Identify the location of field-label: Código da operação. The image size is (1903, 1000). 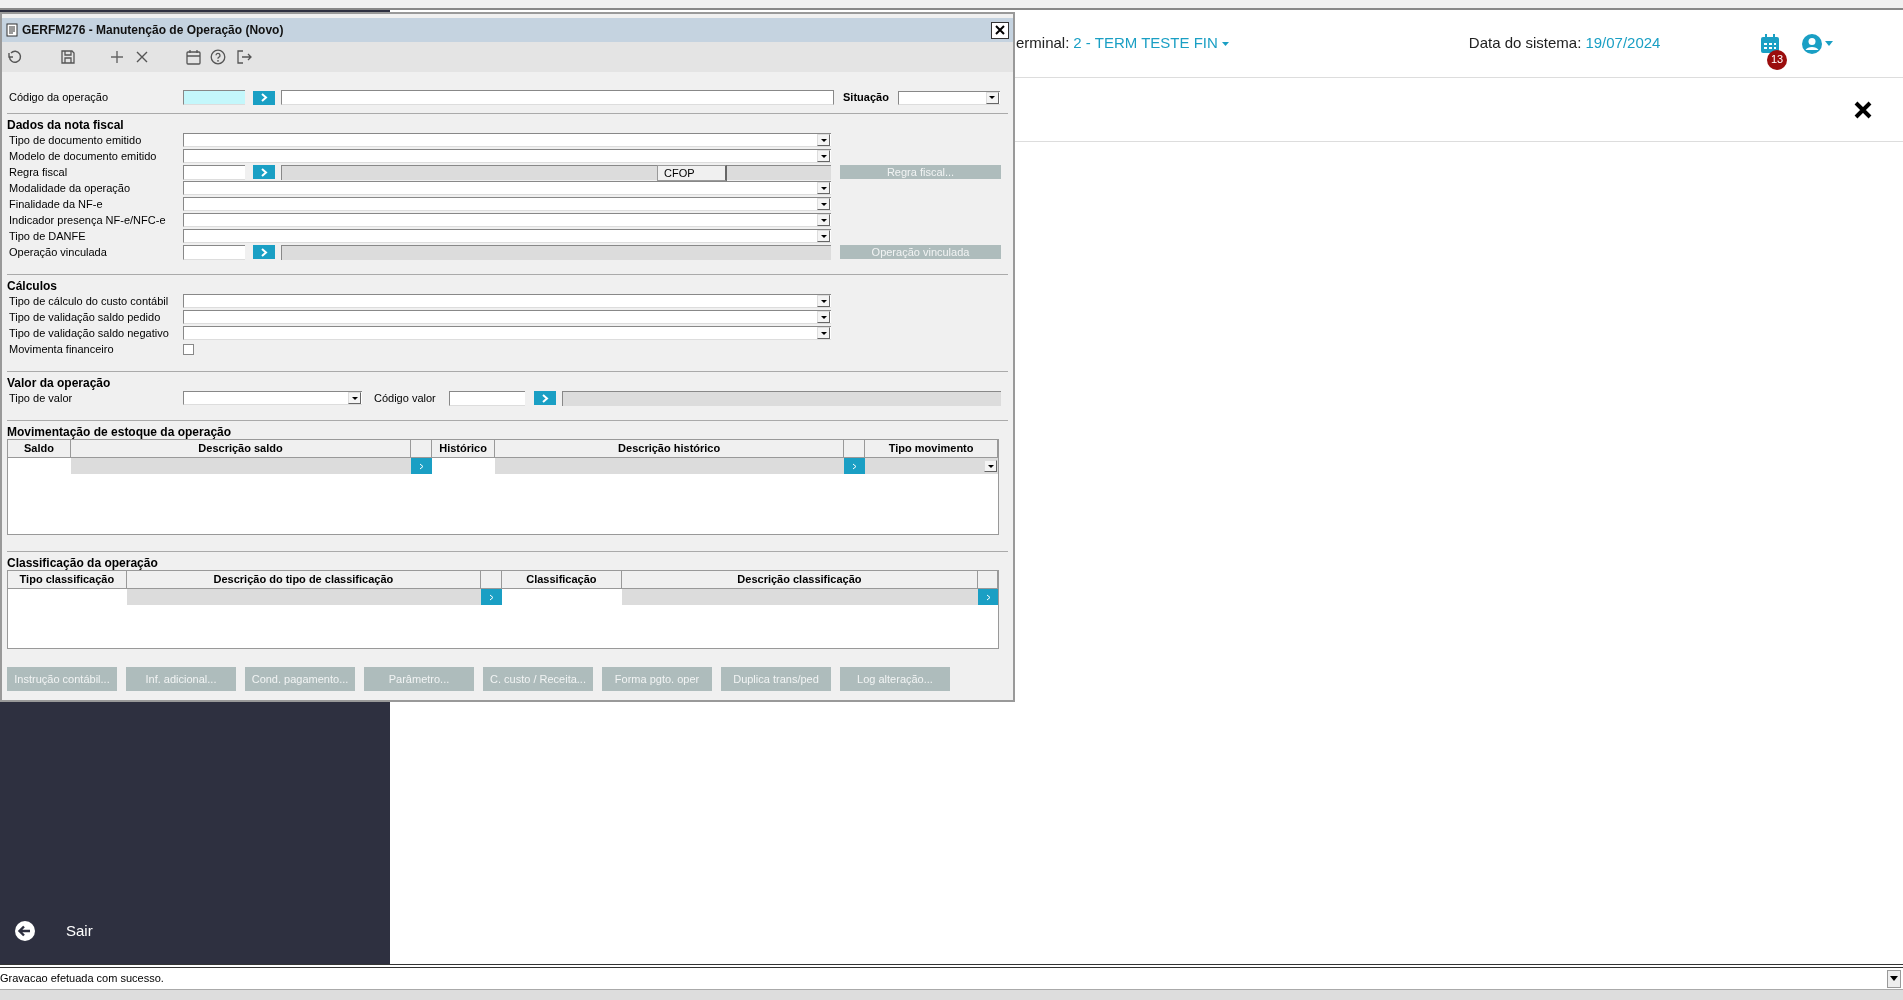
(59, 98).